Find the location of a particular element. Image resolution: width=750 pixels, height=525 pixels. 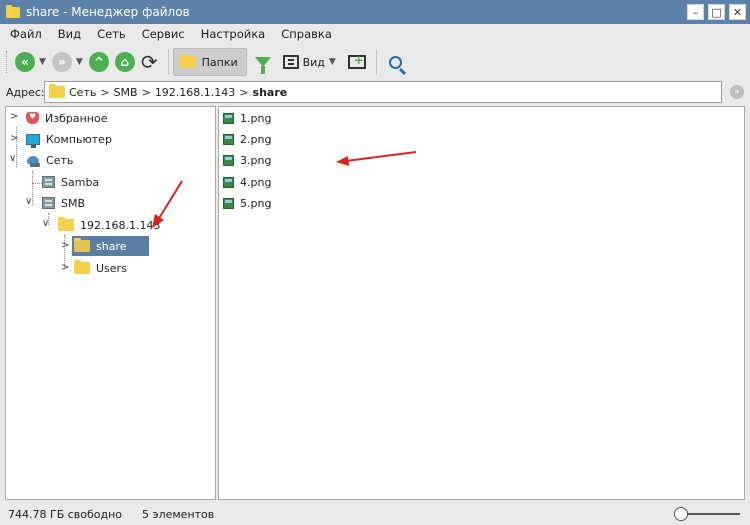

address-label: Адрес: is located at coordinates (25, 92).